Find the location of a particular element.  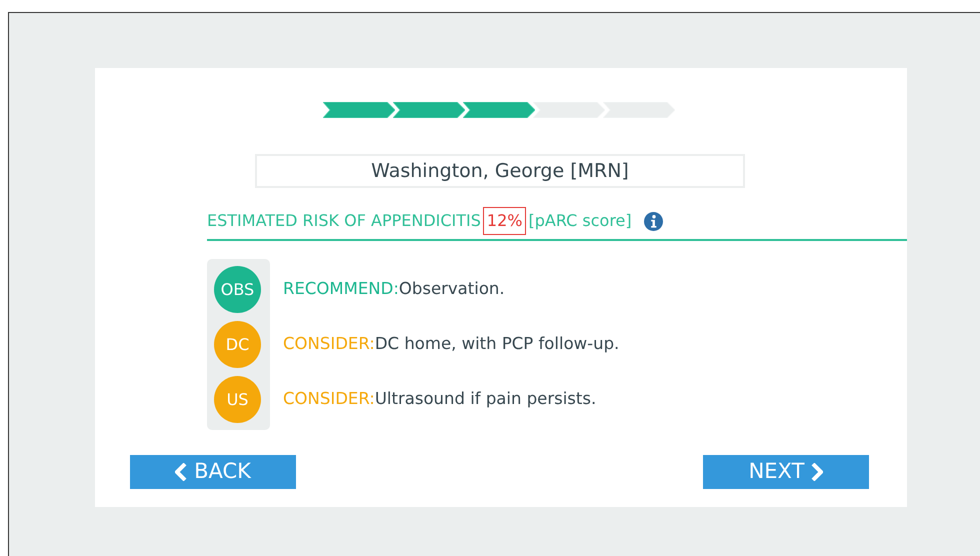

score-name: [pARC score] is located at coordinates (580, 221).